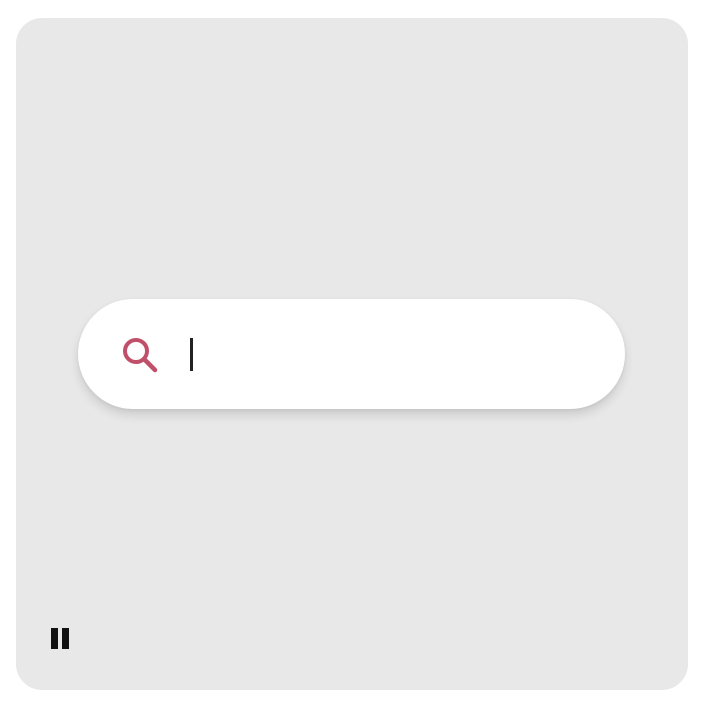  What do you see at coordinates (140, 355) in the screenshot?
I see `search-icon` at bounding box center [140, 355].